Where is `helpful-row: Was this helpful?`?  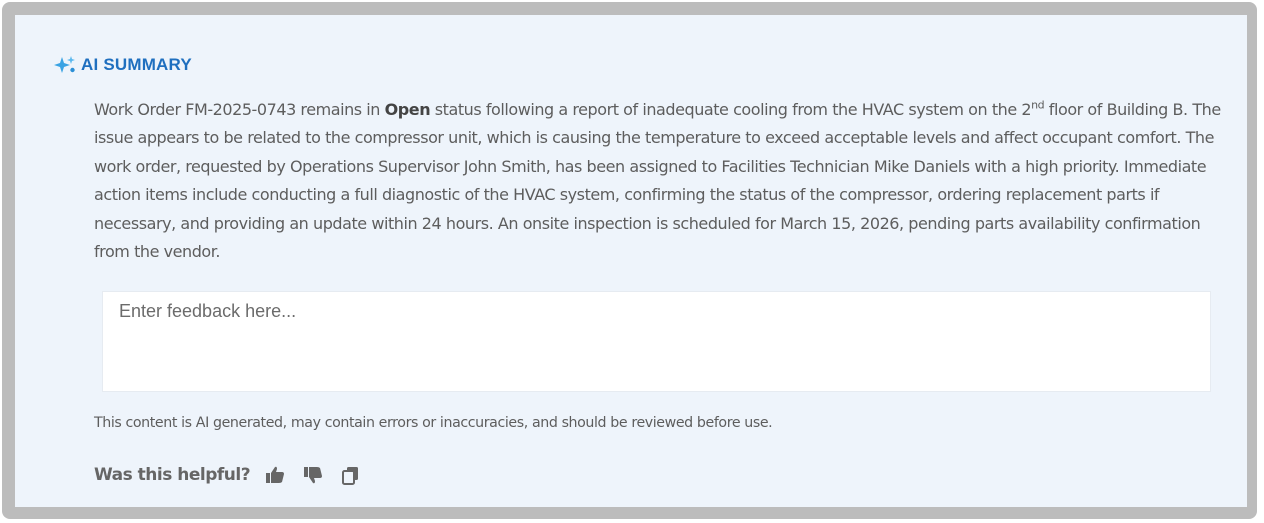
helpful-row: Was this helpful? is located at coordinates (235, 475).